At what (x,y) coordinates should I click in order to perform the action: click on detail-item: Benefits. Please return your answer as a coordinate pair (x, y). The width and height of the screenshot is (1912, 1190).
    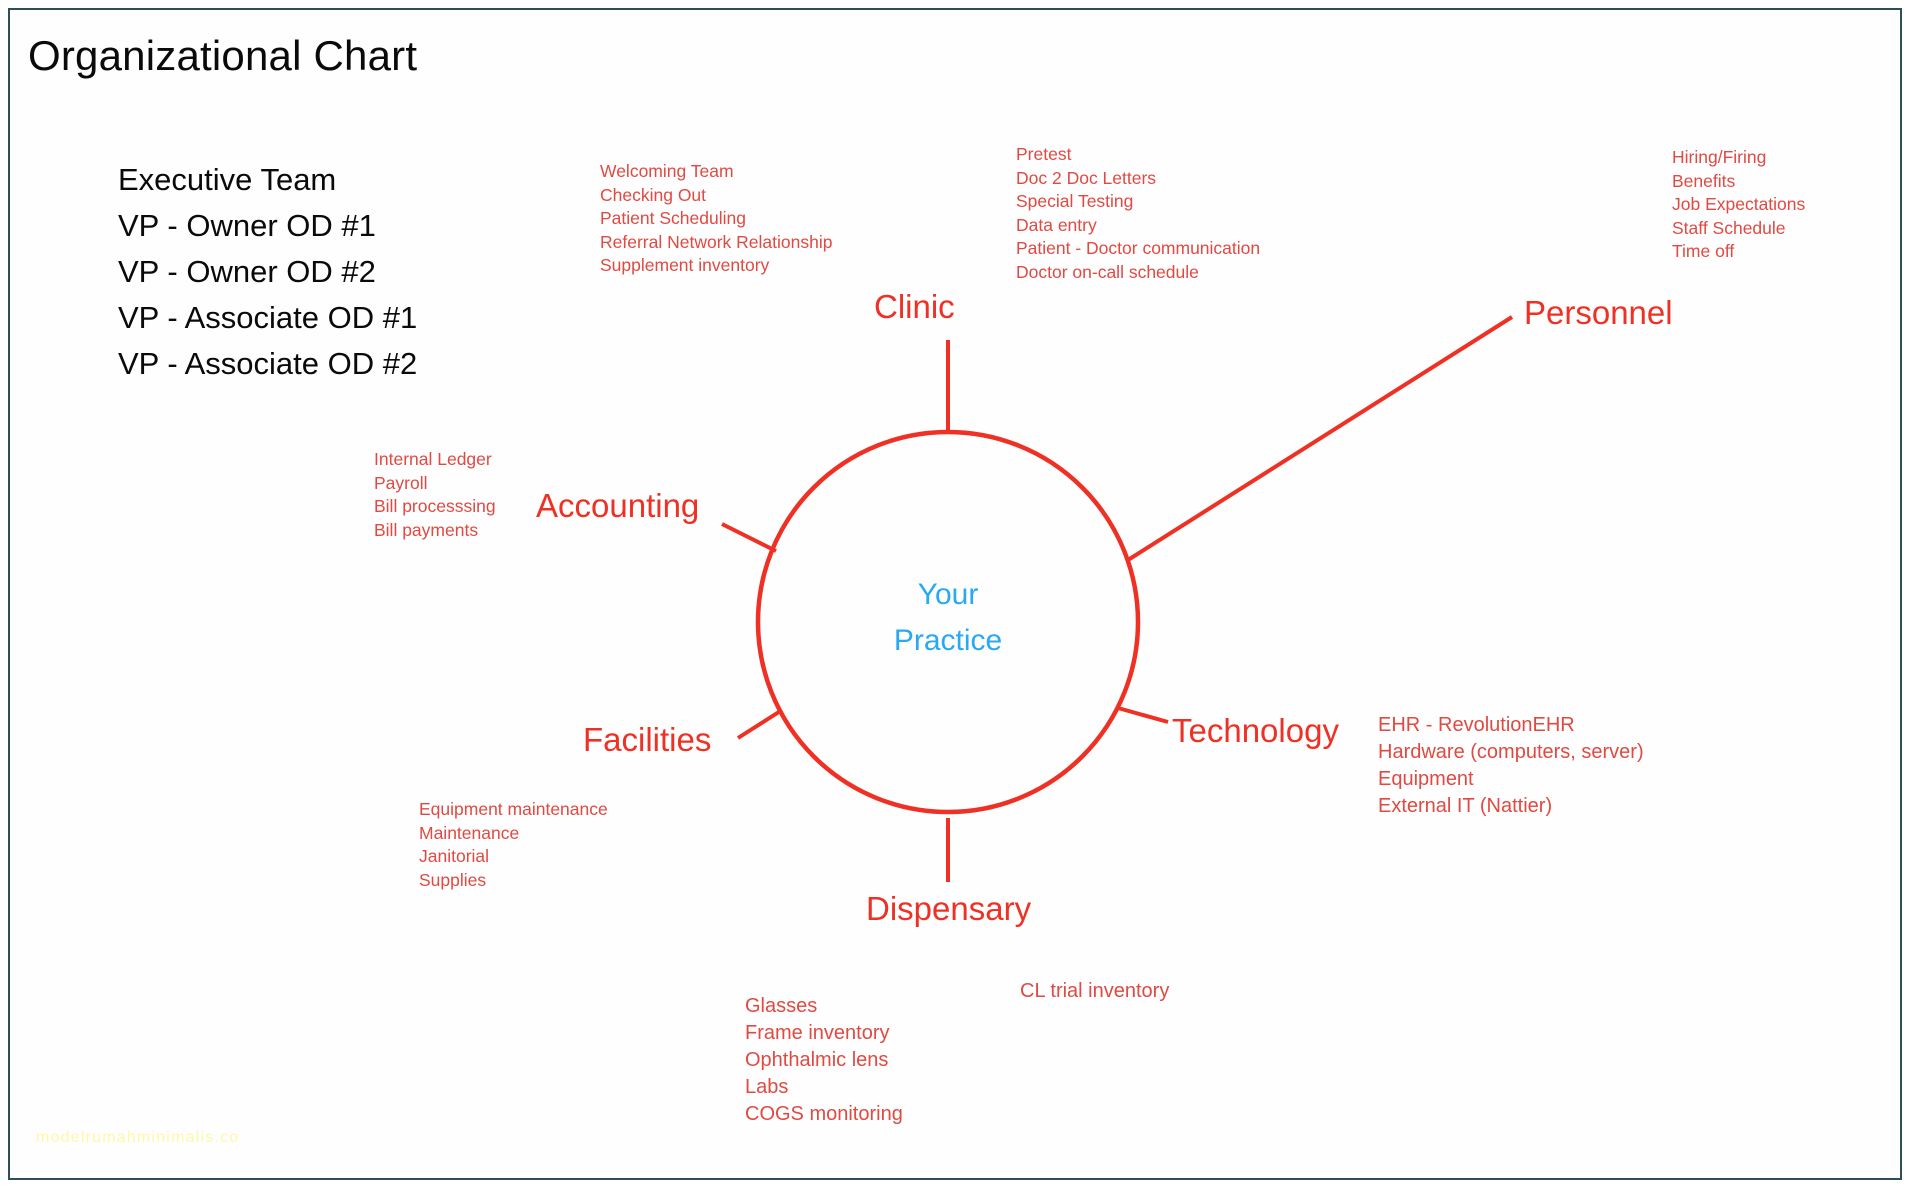
    Looking at the image, I should click on (1704, 180).